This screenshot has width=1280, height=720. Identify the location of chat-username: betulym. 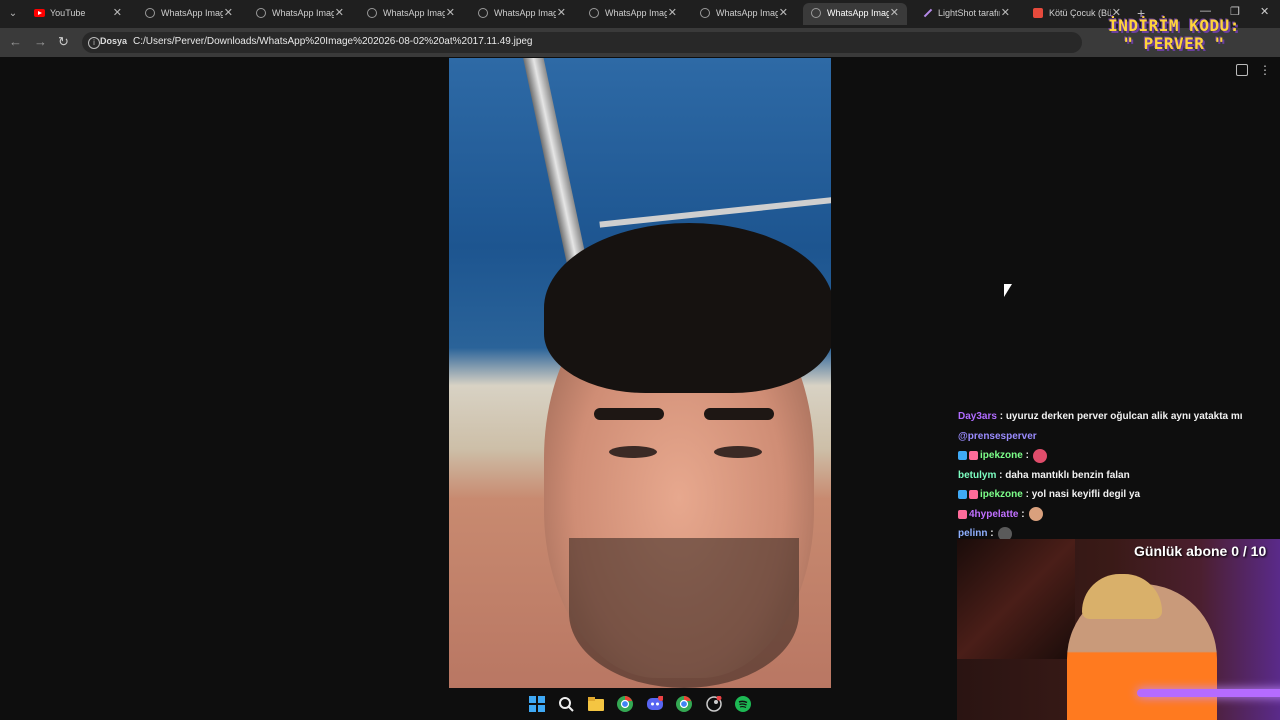
(977, 475).